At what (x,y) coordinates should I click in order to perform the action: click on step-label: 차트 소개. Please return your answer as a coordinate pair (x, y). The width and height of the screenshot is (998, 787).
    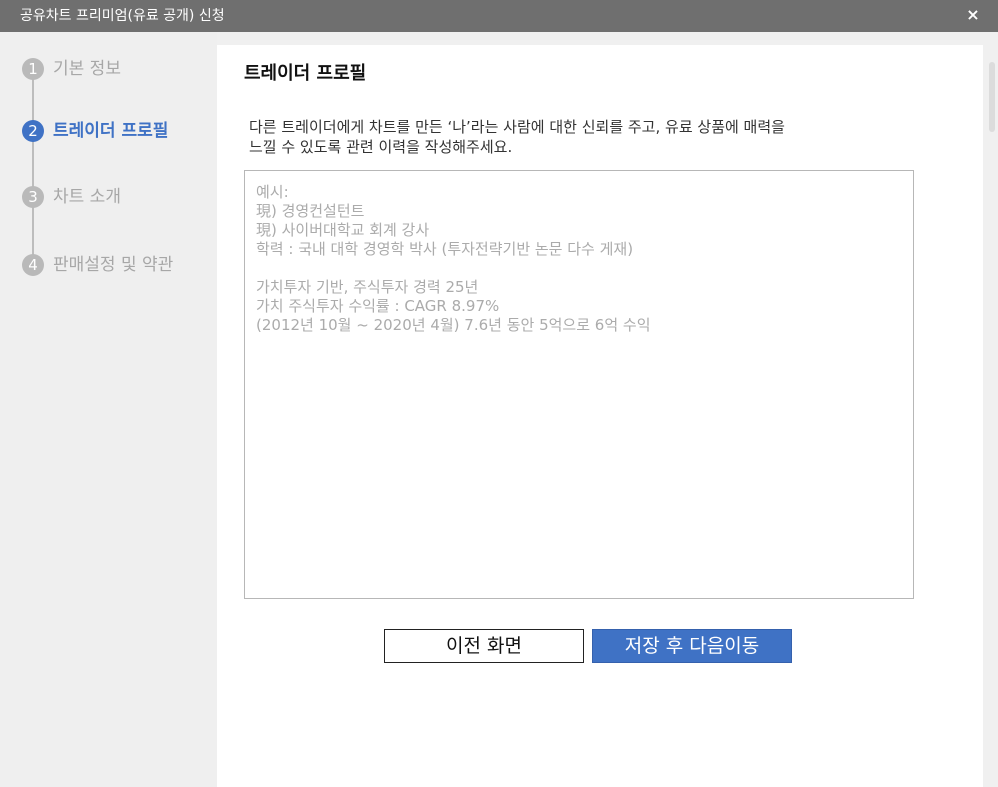
    Looking at the image, I should click on (87, 197).